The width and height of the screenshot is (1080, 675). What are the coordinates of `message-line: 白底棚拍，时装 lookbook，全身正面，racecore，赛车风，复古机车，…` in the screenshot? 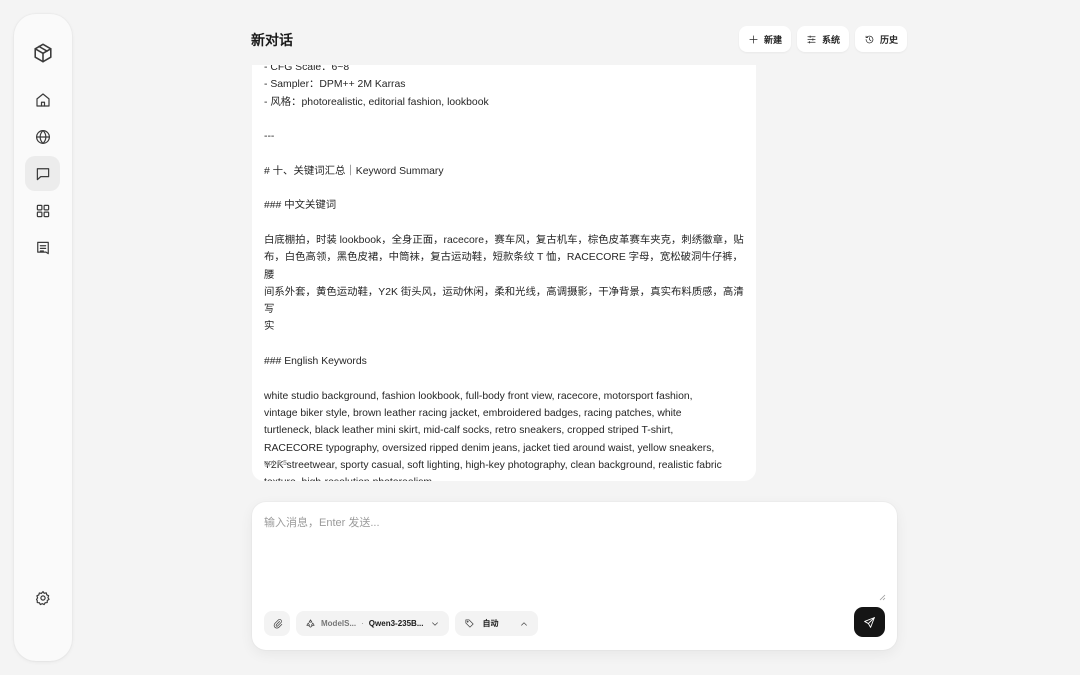 It's located at (504, 240).